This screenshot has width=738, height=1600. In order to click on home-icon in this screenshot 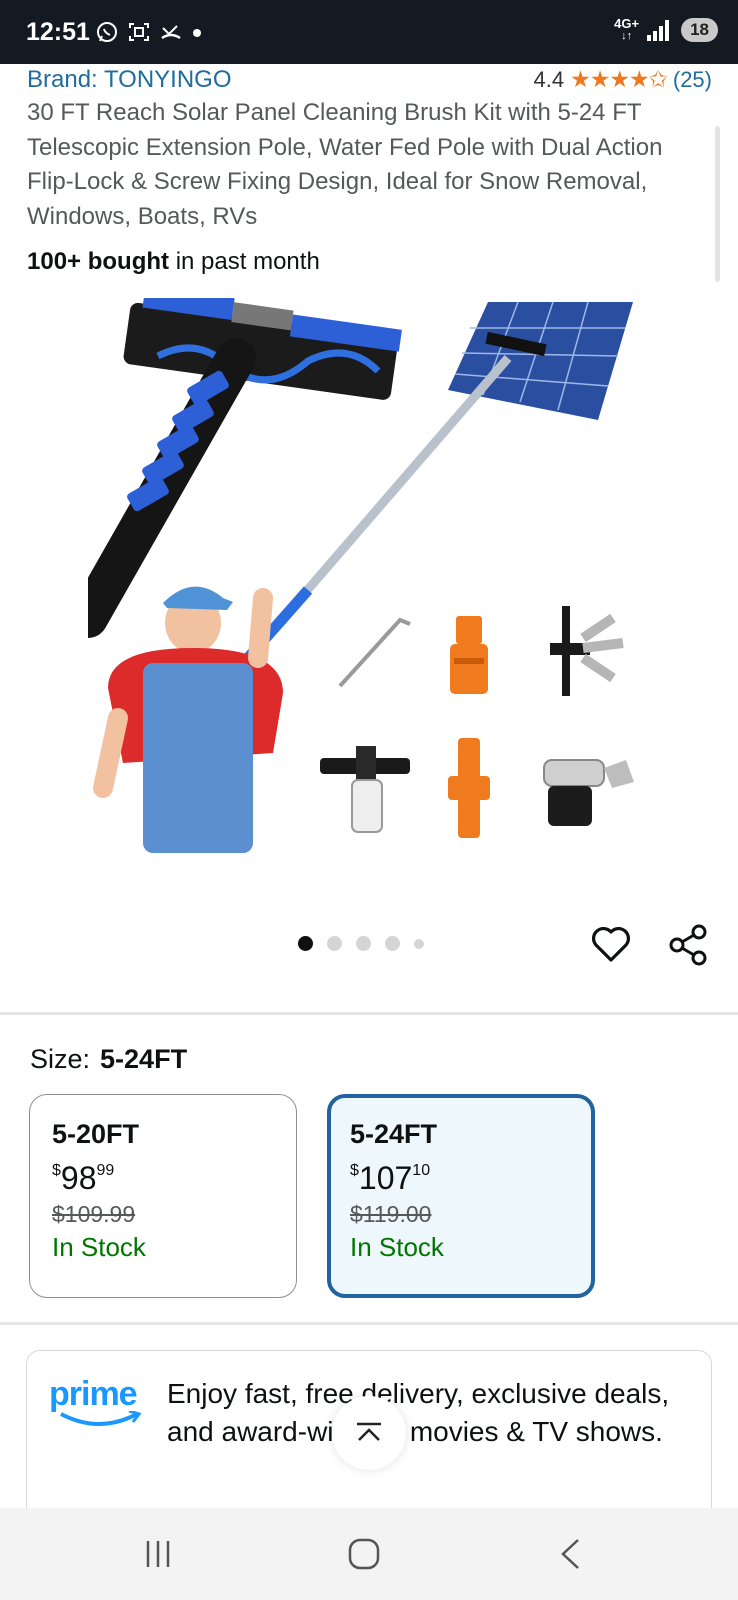, I will do `click(364, 1554)`.